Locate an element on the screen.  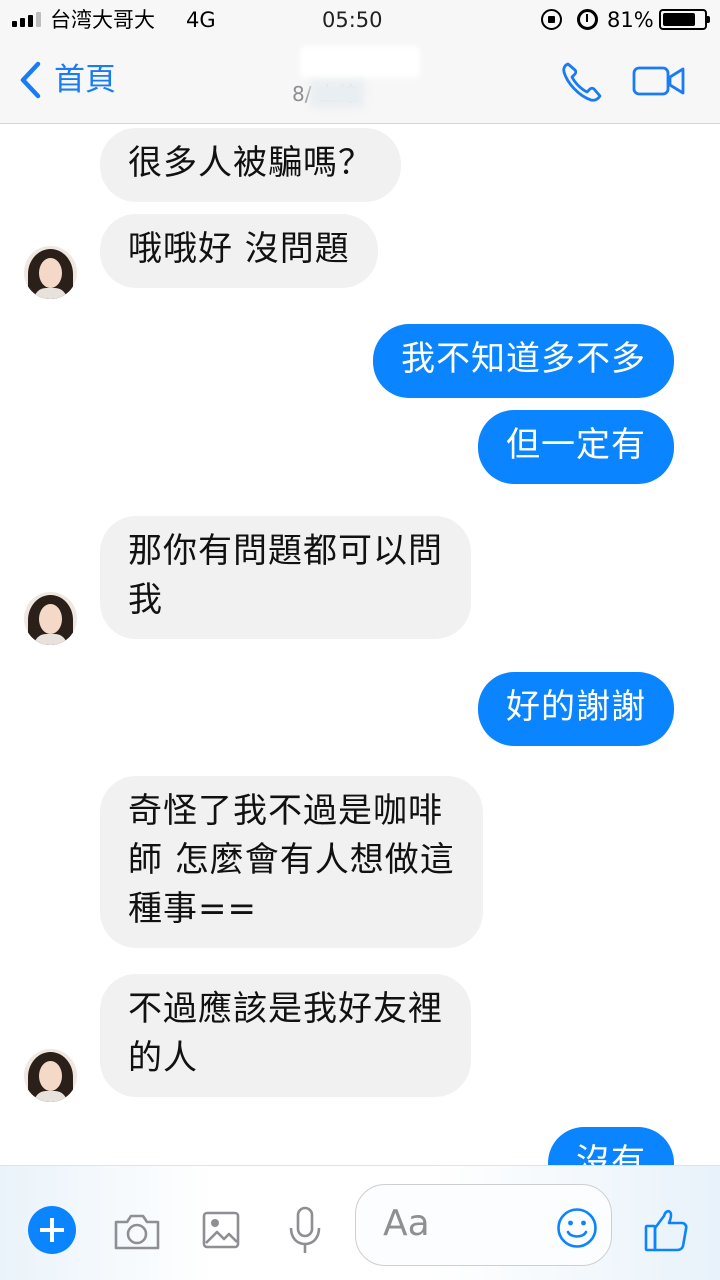
message-text: 我不知道多不多 is located at coordinates (523, 359).